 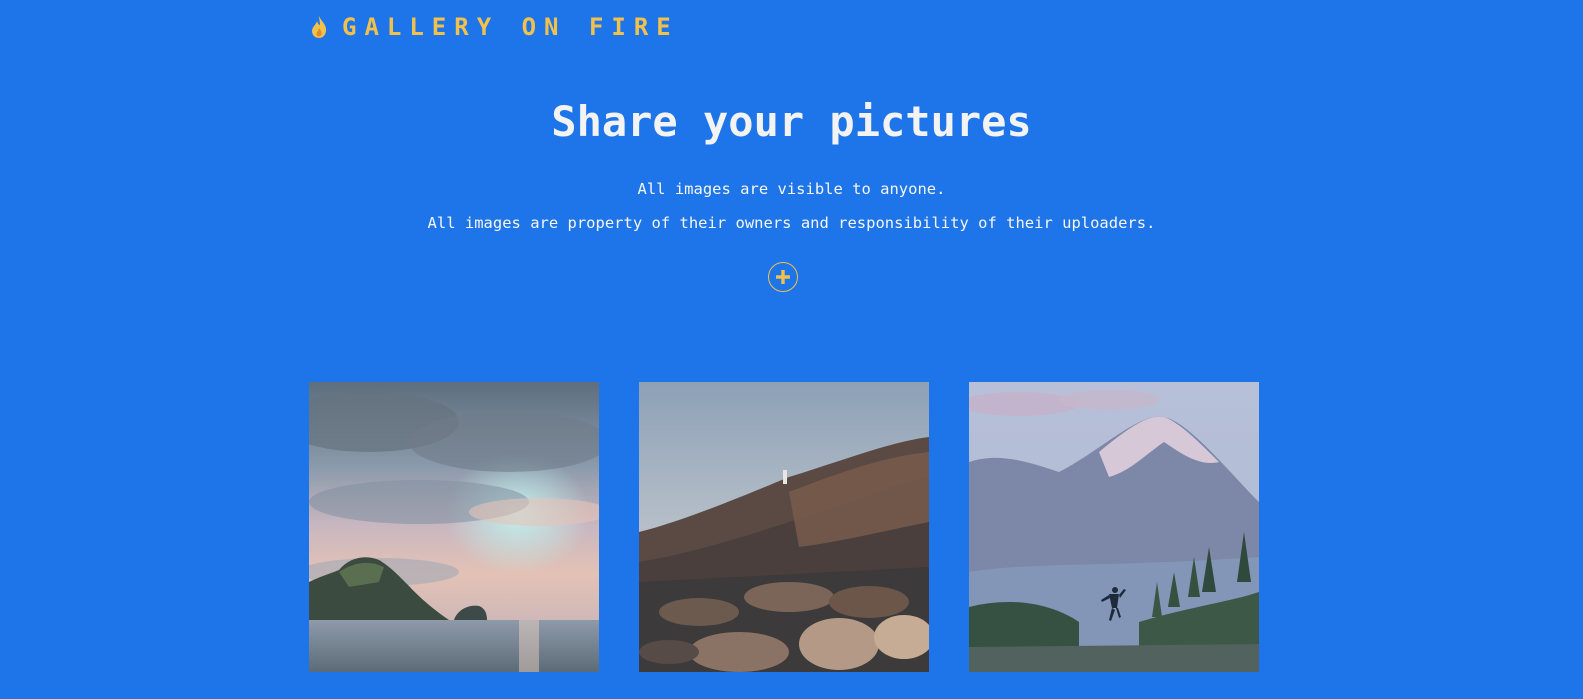 What do you see at coordinates (1114, 527) in the screenshot?
I see `mountain-jumper-photo` at bounding box center [1114, 527].